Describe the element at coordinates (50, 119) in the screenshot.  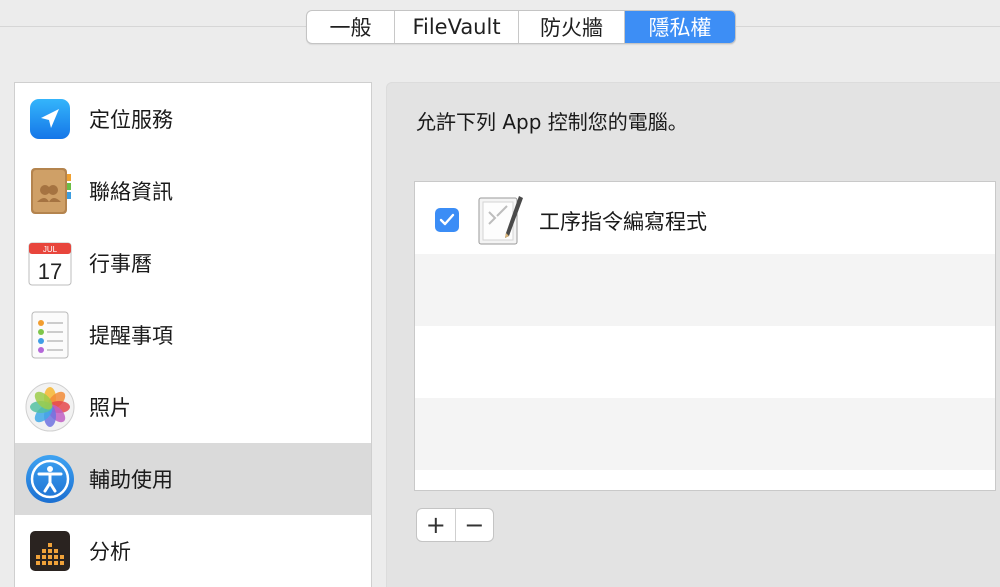
I see `location-arrow-icon` at that location.